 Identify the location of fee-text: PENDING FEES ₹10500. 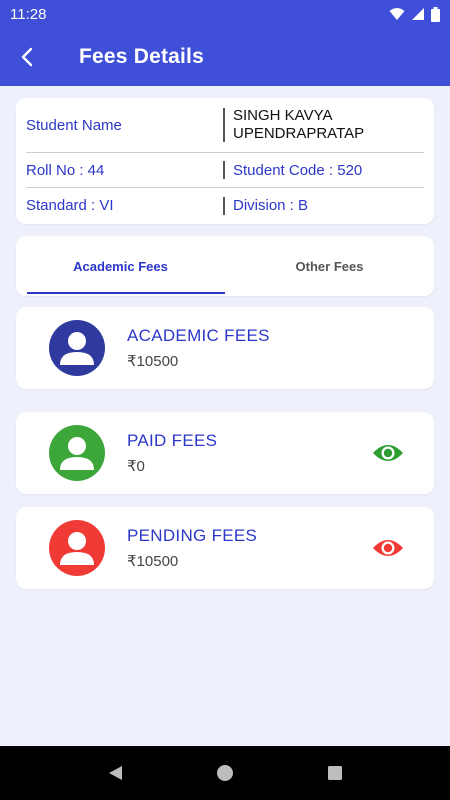
(248, 548).